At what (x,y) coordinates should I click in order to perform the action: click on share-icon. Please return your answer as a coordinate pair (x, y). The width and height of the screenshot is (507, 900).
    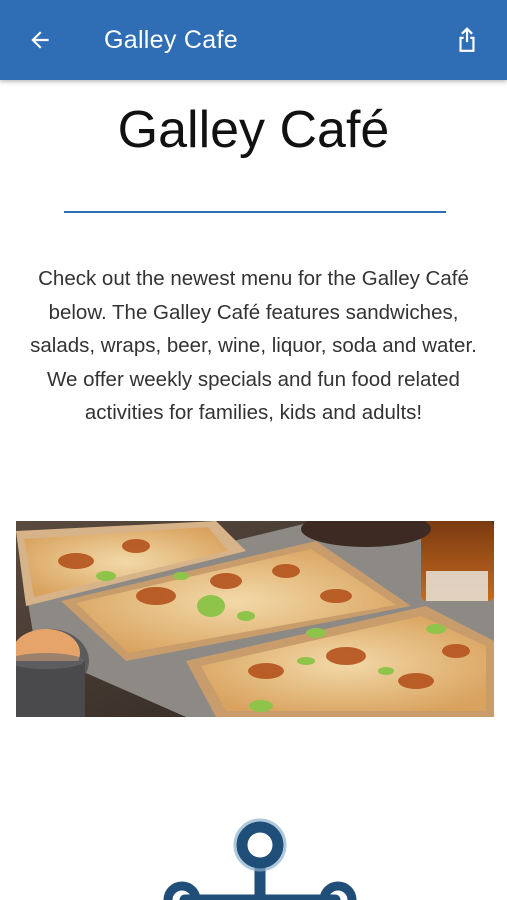
    Looking at the image, I should click on (467, 39).